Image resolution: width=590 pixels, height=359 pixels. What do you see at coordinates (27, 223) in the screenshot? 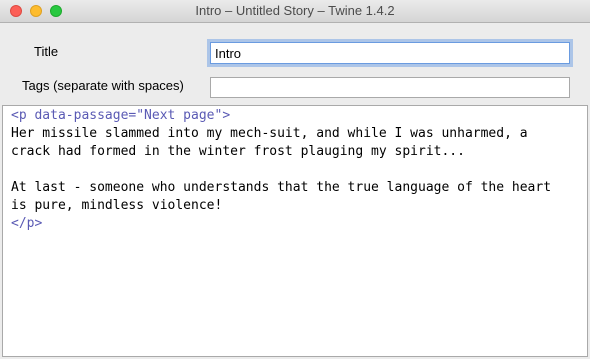
I see `editor-line: </p>` at bounding box center [27, 223].